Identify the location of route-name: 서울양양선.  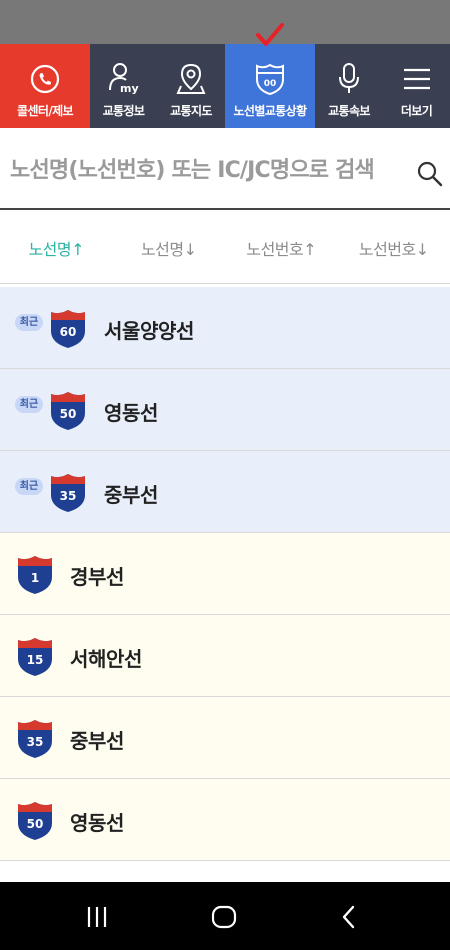
(149, 331).